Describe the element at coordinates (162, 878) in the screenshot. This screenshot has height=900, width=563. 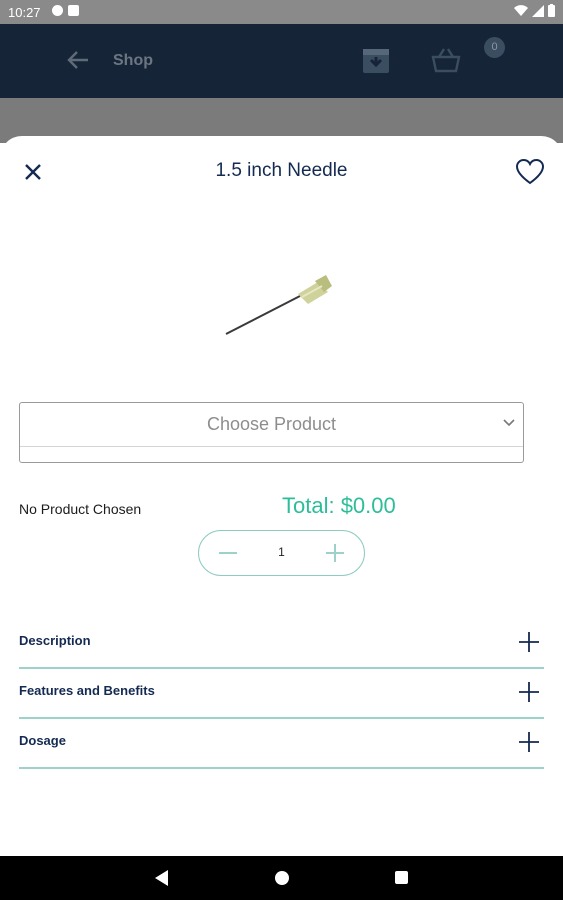
I see `nav-back-icon` at that location.